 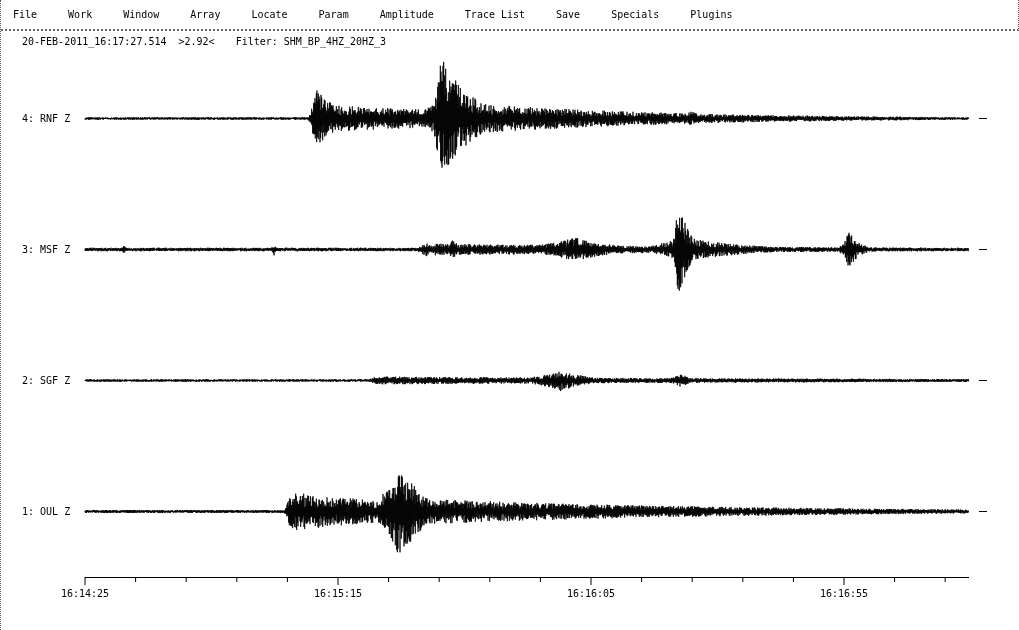 What do you see at coordinates (406, 14) in the screenshot?
I see `menu-item: Amplitude` at bounding box center [406, 14].